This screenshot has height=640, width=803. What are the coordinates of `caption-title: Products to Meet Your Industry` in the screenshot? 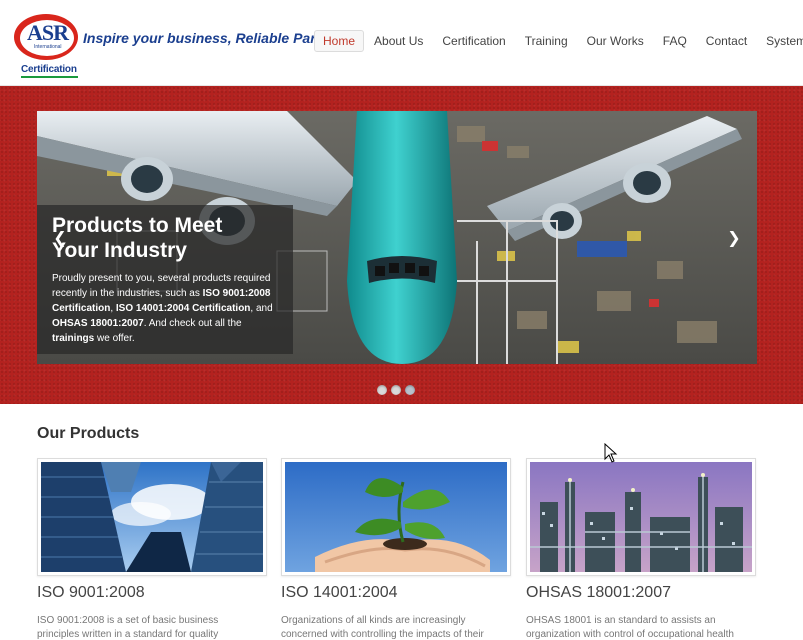 It's located at (165, 238).